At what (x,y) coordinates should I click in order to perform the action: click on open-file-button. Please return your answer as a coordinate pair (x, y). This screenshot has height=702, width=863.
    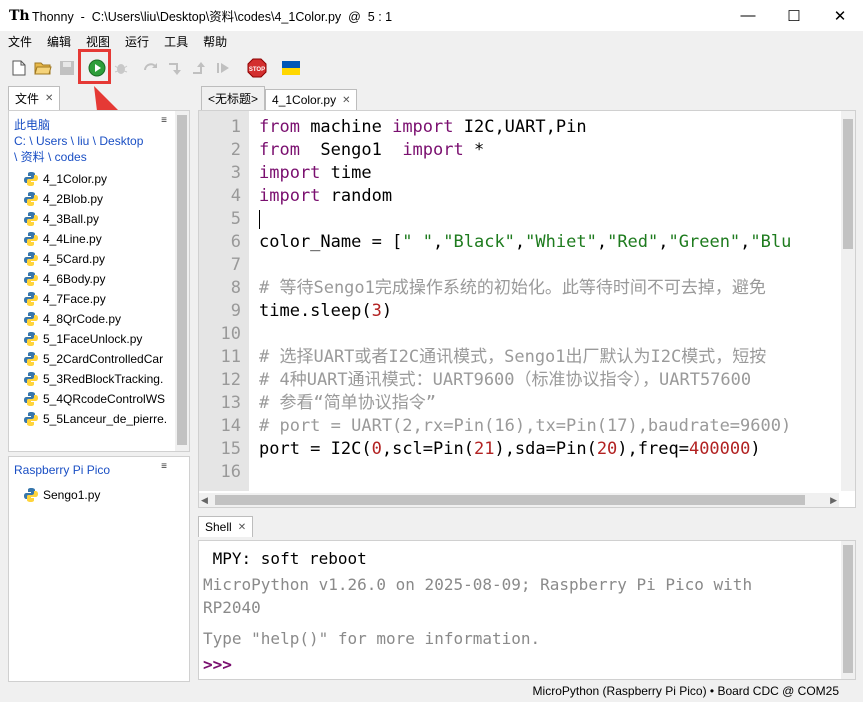
    Looking at the image, I should click on (43, 68).